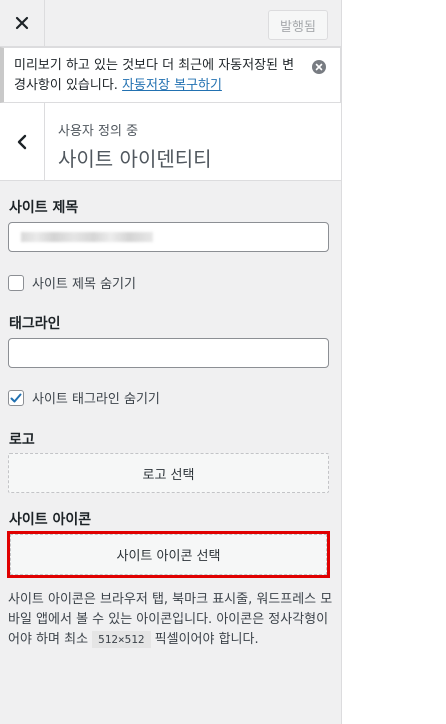 The image size is (446, 724). What do you see at coordinates (87, 237) in the screenshot?
I see `blurred-site-title-value` at bounding box center [87, 237].